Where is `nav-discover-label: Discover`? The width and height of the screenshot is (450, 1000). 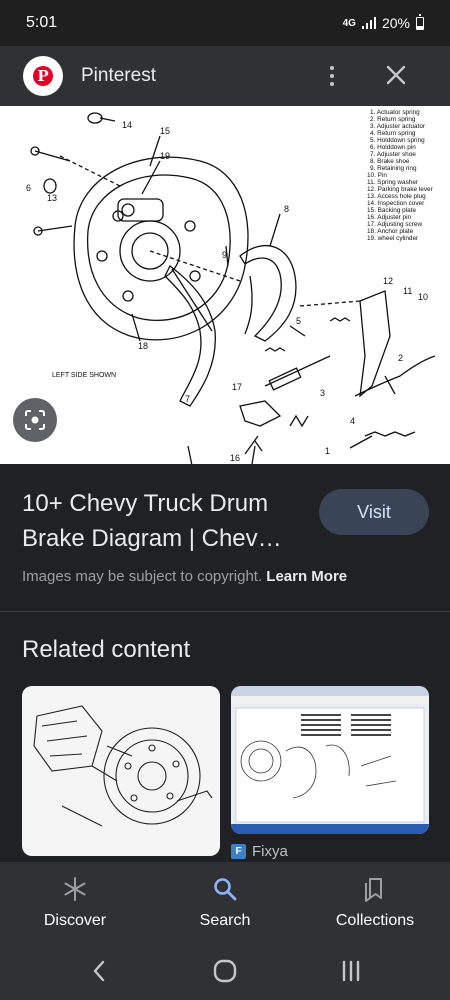 nav-discover-label: Discover is located at coordinates (75, 920).